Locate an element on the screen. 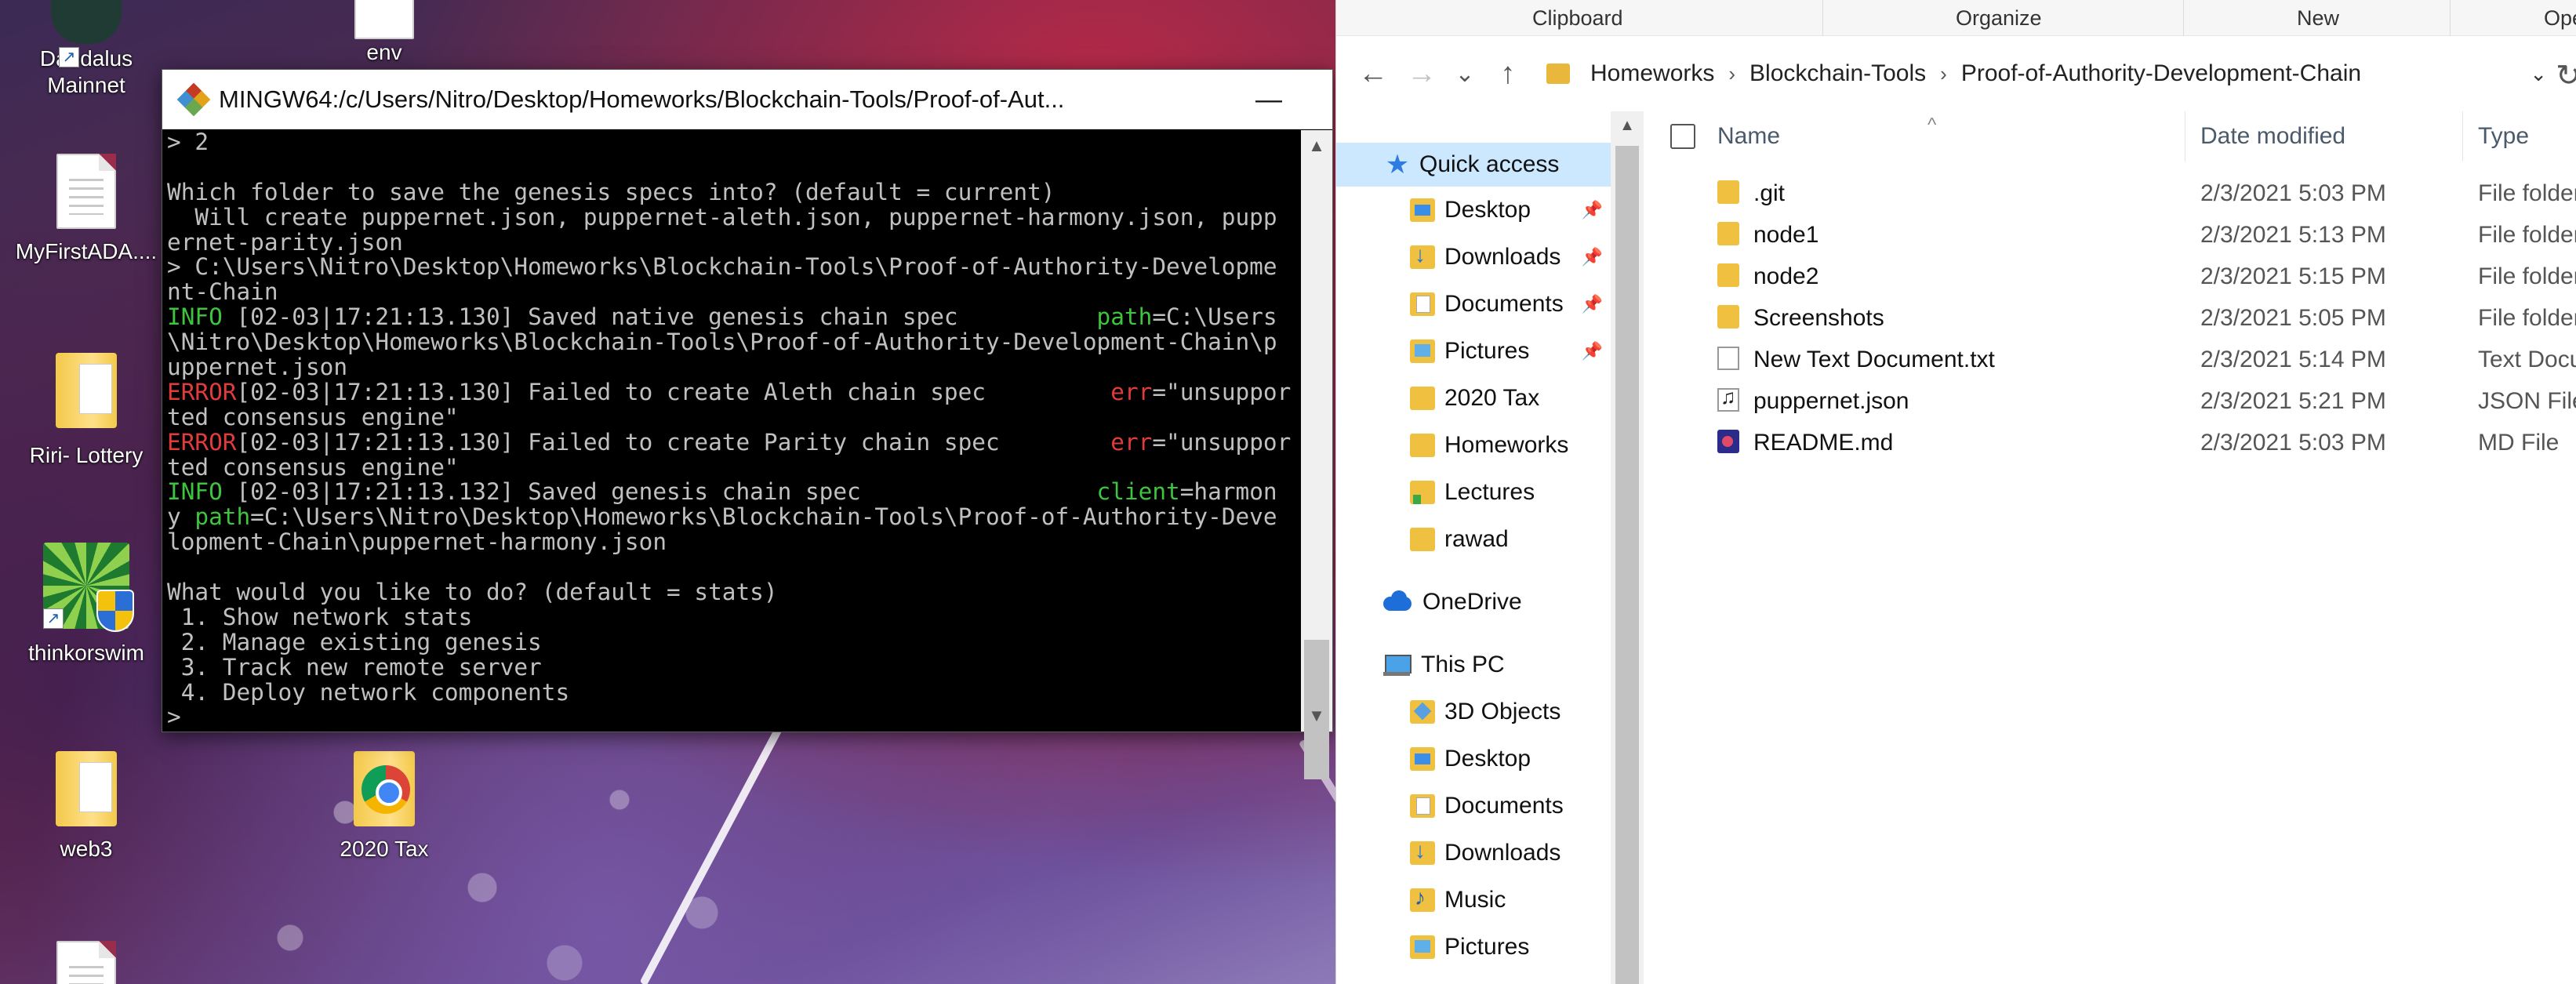 The width and height of the screenshot is (2576, 984). terminal-scrollbar: ▲ ▼ is located at coordinates (1316, 454).